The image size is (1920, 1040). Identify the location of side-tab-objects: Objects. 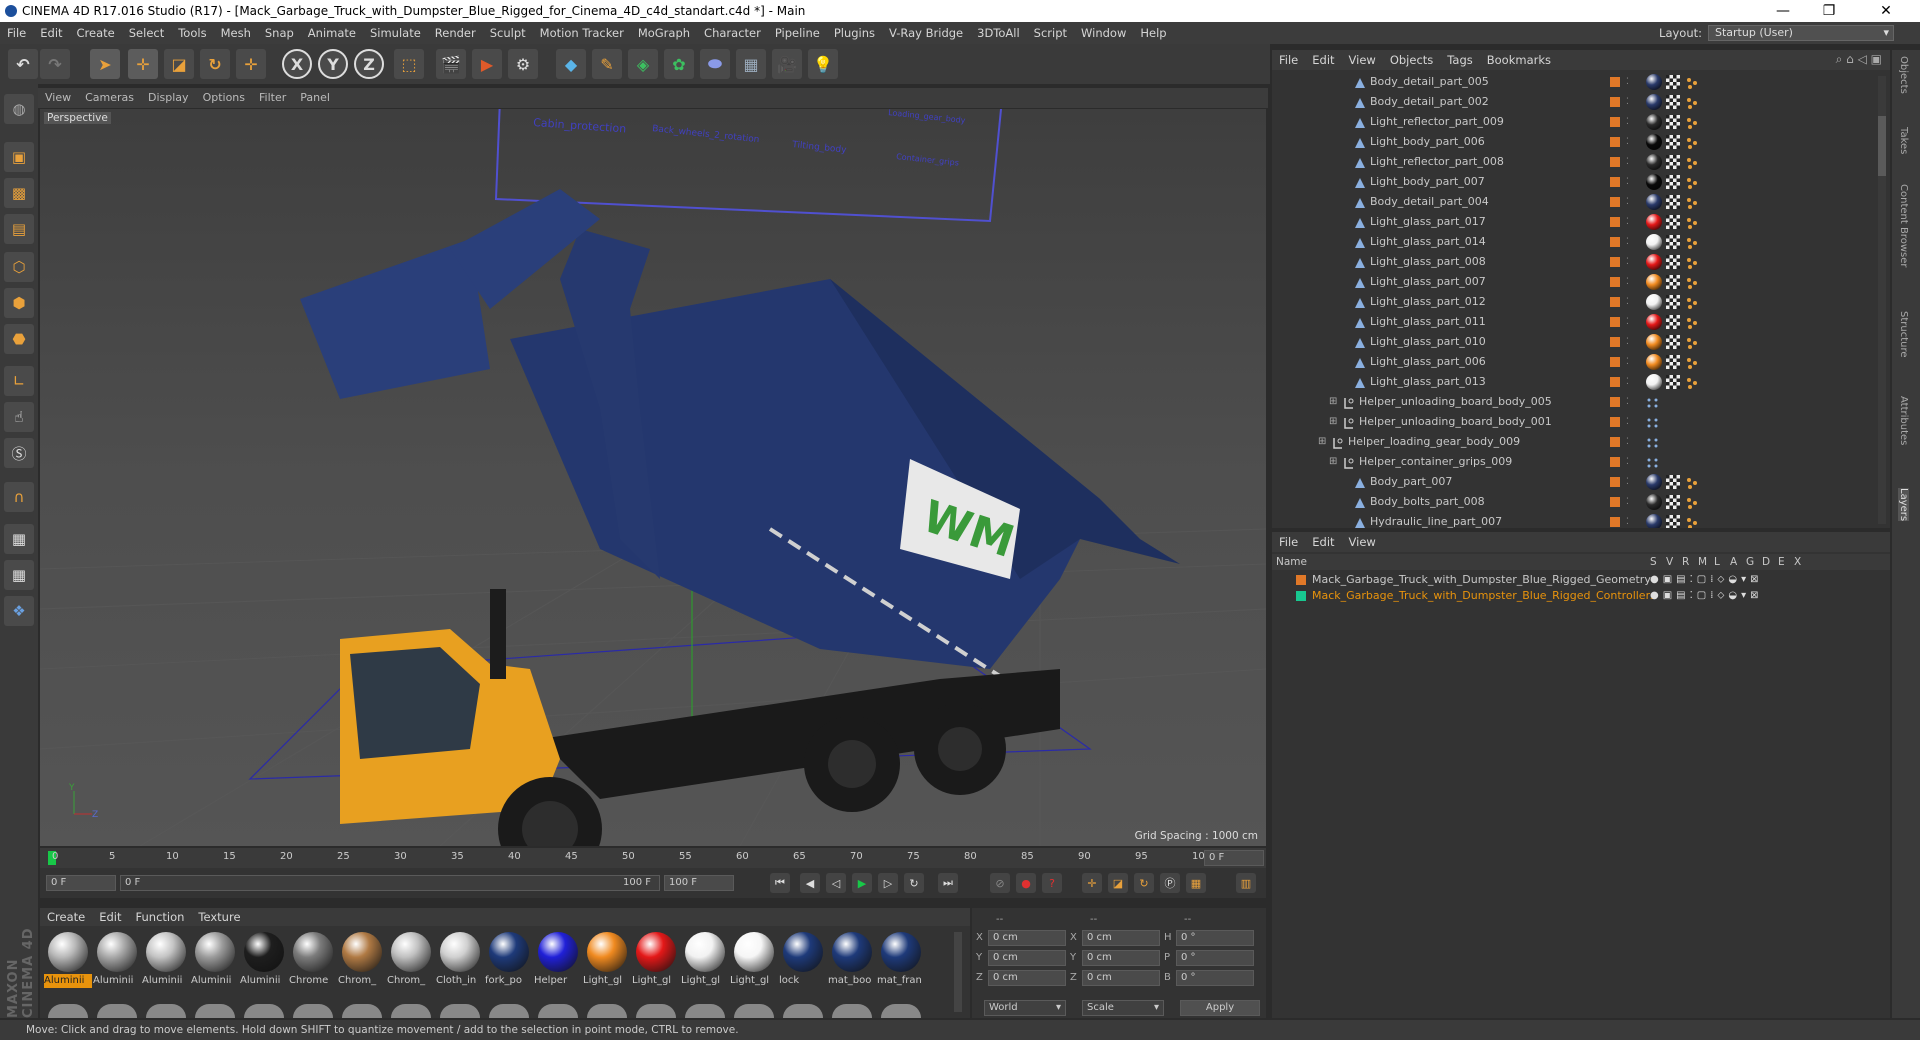
(1903, 75).